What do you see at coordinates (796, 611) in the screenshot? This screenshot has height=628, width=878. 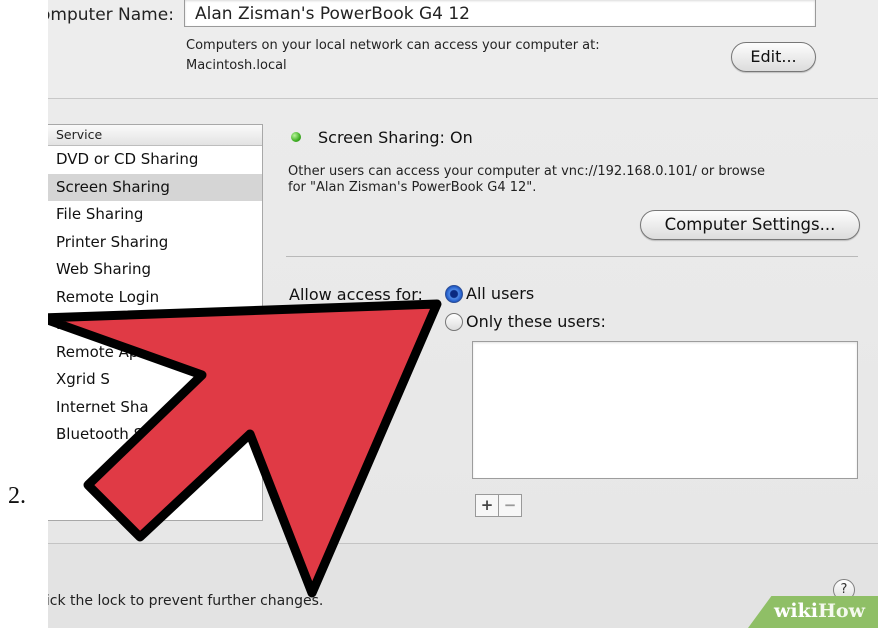 I see `wikihow-logo-wiki: wiki` at bounding box center [796, 611].